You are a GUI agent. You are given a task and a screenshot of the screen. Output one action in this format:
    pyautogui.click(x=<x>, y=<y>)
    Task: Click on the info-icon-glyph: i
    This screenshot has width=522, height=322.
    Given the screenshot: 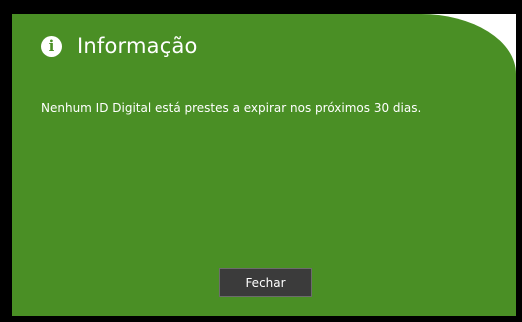 What is the action you would take?
    pyautogui.click(x=51, y=45)
    